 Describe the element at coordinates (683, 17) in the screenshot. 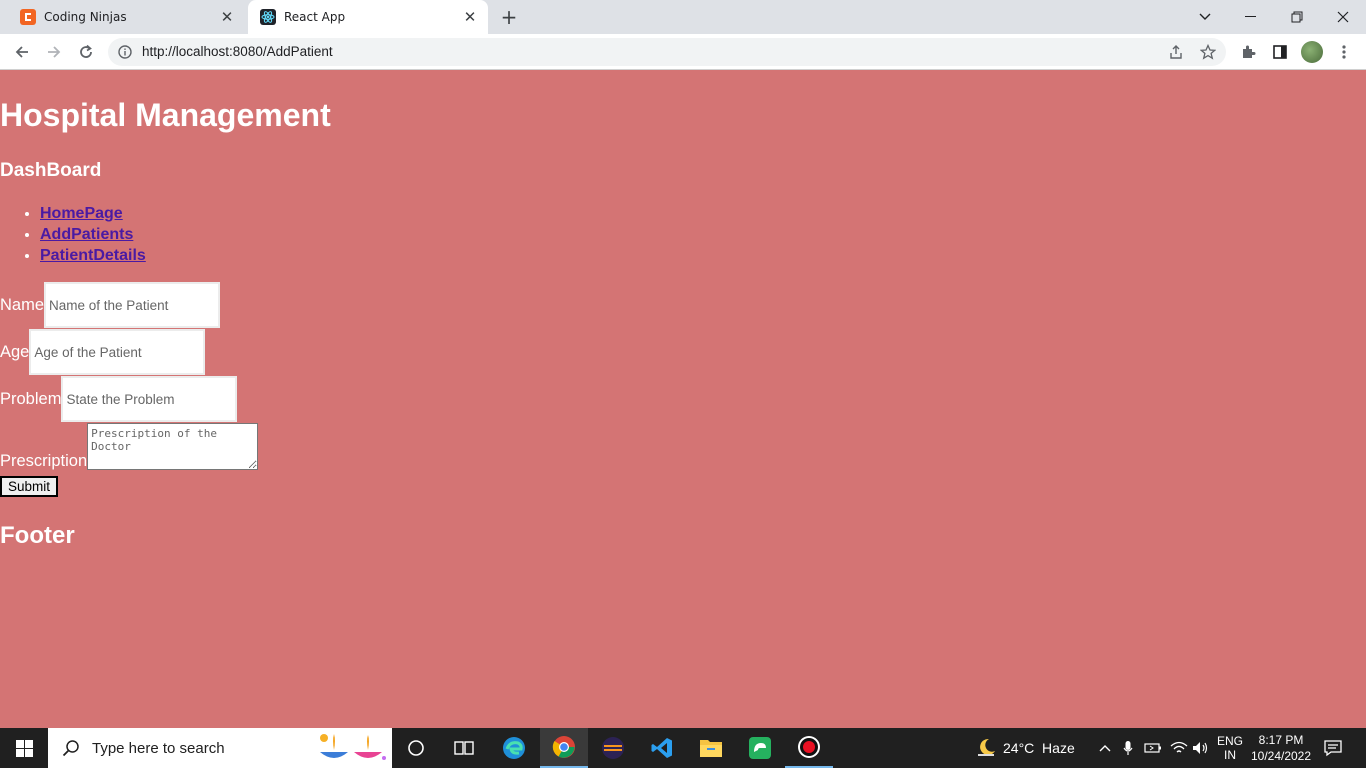

I see `browser-tabstrip: Coding Ninjas ✕ React App ✕ +` at that location.